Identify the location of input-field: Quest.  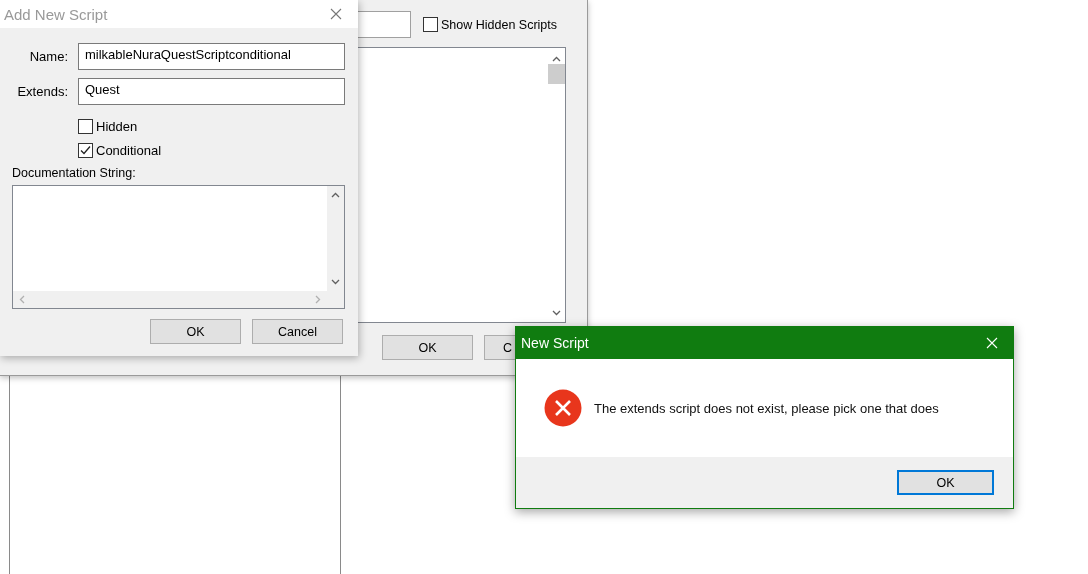
(211, 91).